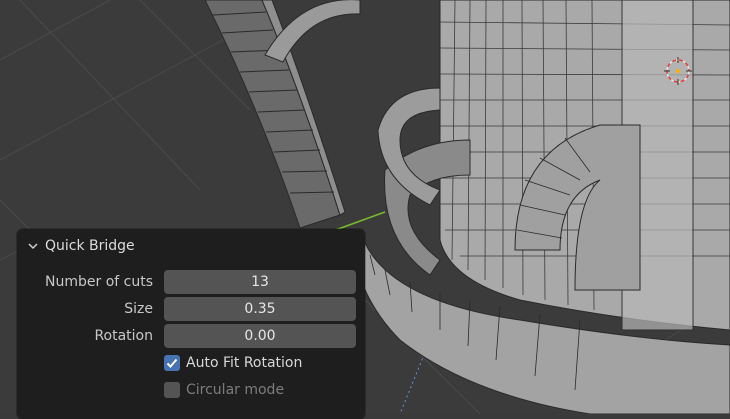 This screenshot has width=730, height=419. What do you see at coordinates (244, 363) in the screenshot?
I see `auto-fit-rotation-label: Auto Fit Rotation` at bounding box center [244, 363].